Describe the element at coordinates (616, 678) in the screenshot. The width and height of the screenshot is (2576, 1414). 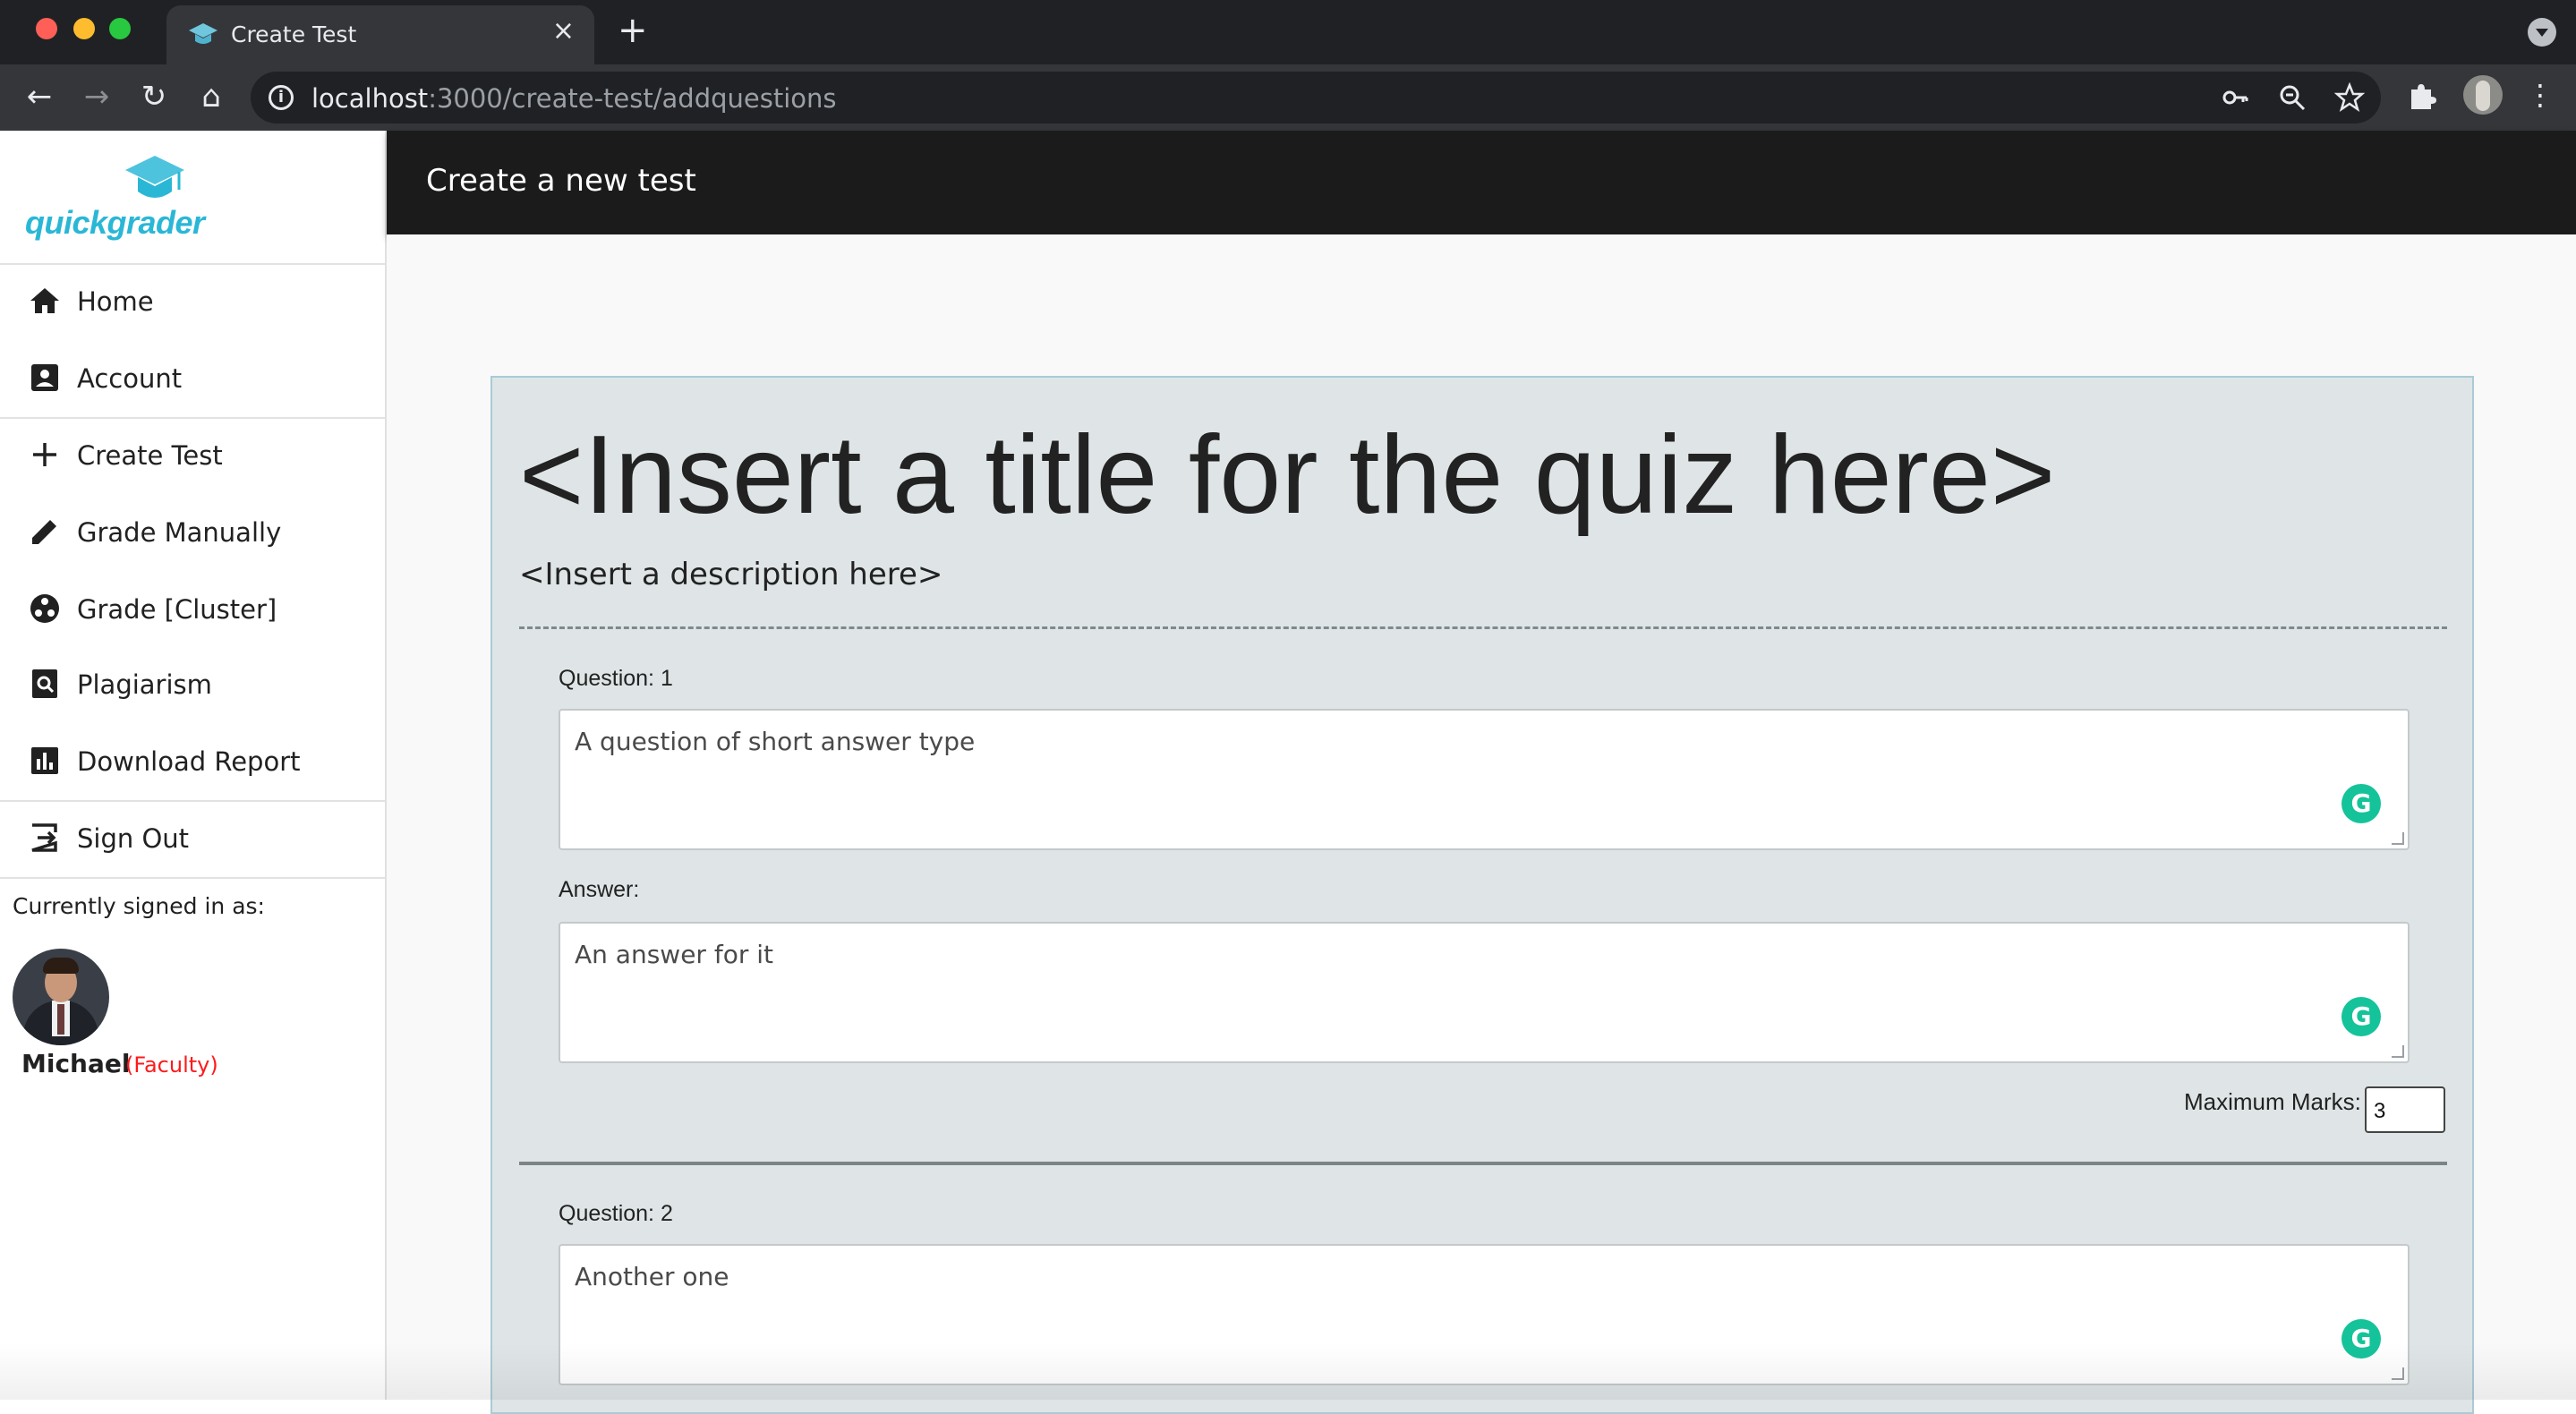
I see `question-label: Question: 1` at that location.